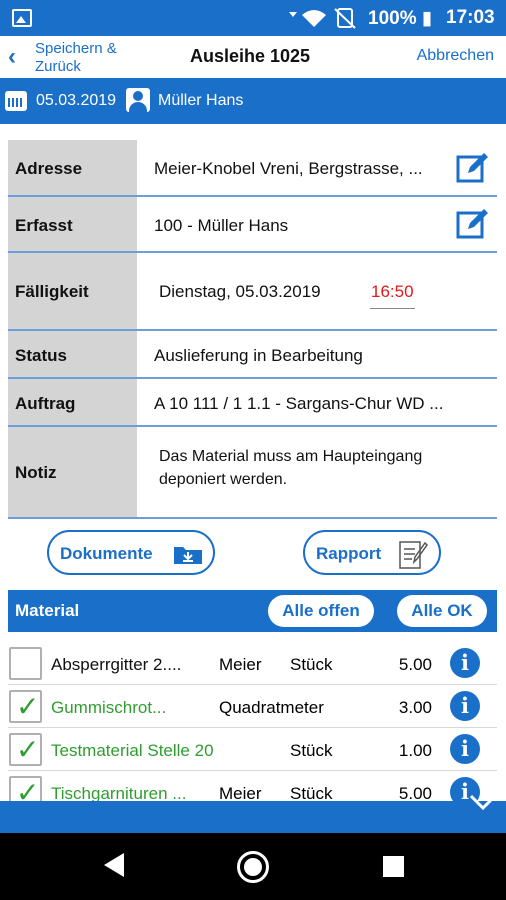  I want to click on page-title: Ausleihe 1025, so click(250, 56).